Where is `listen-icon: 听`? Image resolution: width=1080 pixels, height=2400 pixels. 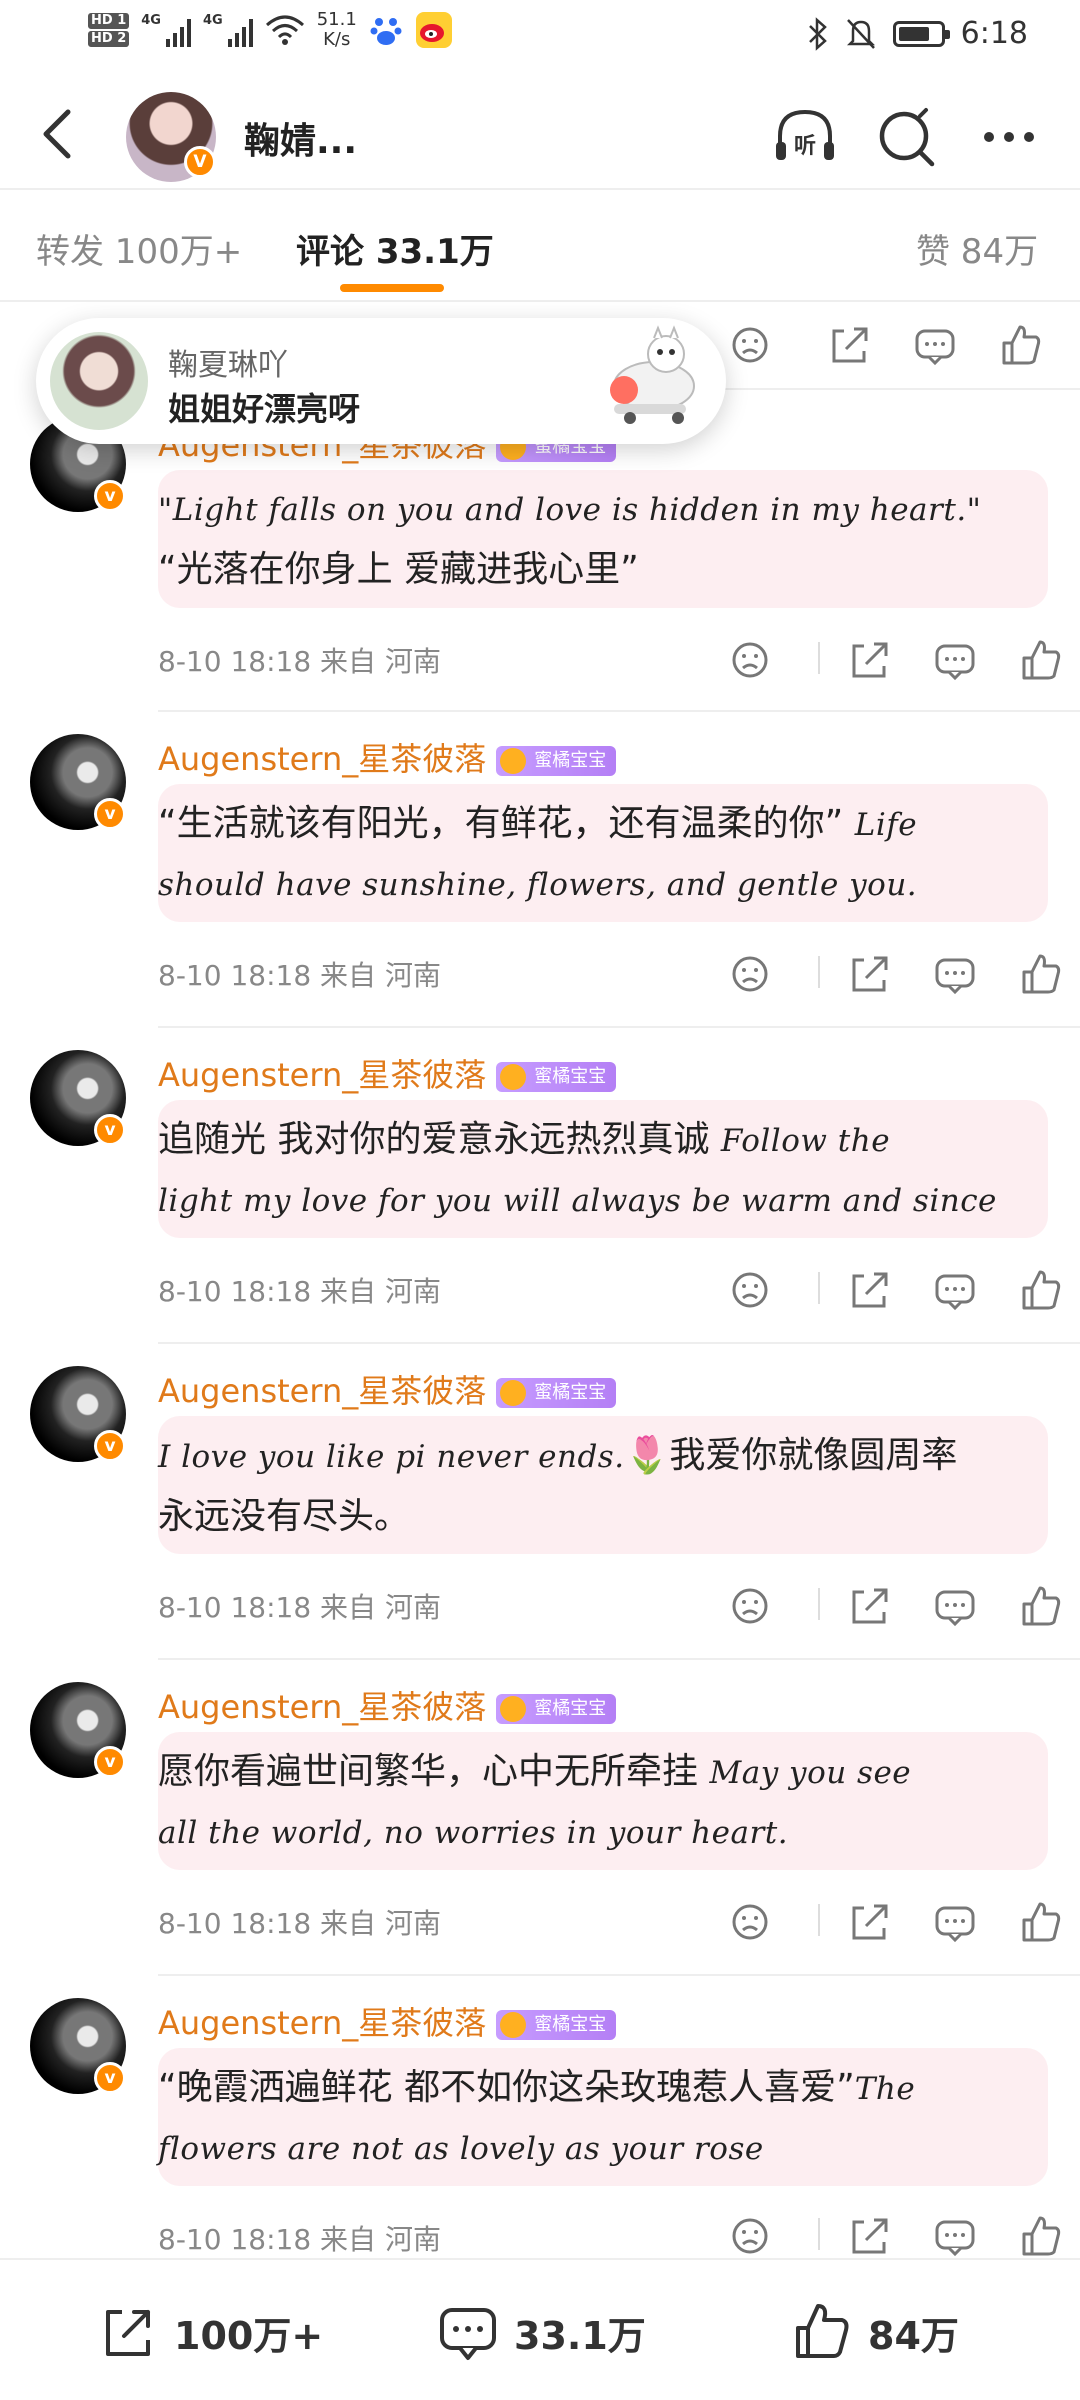 listen-icon: 听 is located at coordinates (805, 137).